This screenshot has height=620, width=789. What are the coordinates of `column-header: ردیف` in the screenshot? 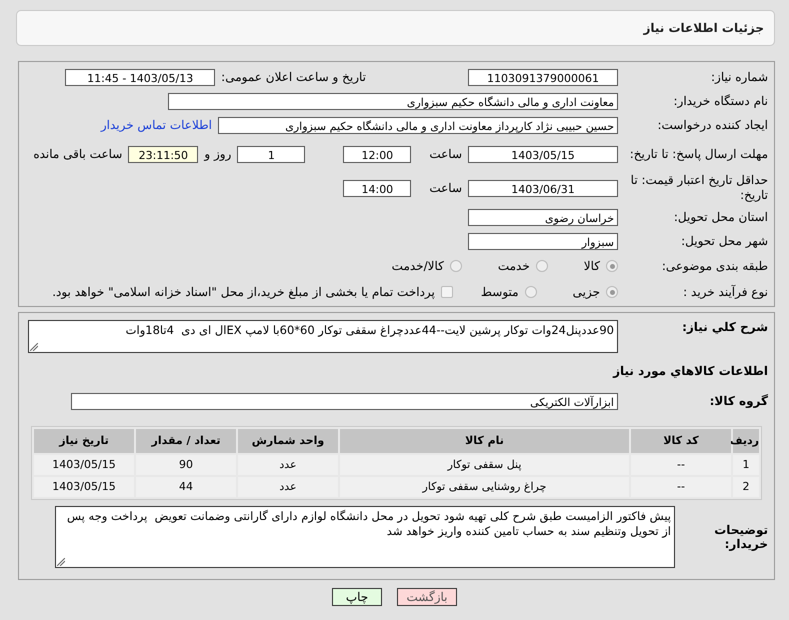 It's located at (746, 441).